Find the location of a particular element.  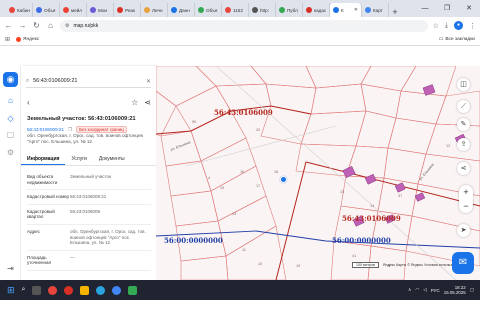

home-rail-icon: ⌂ is located at coordinates (10, 100).